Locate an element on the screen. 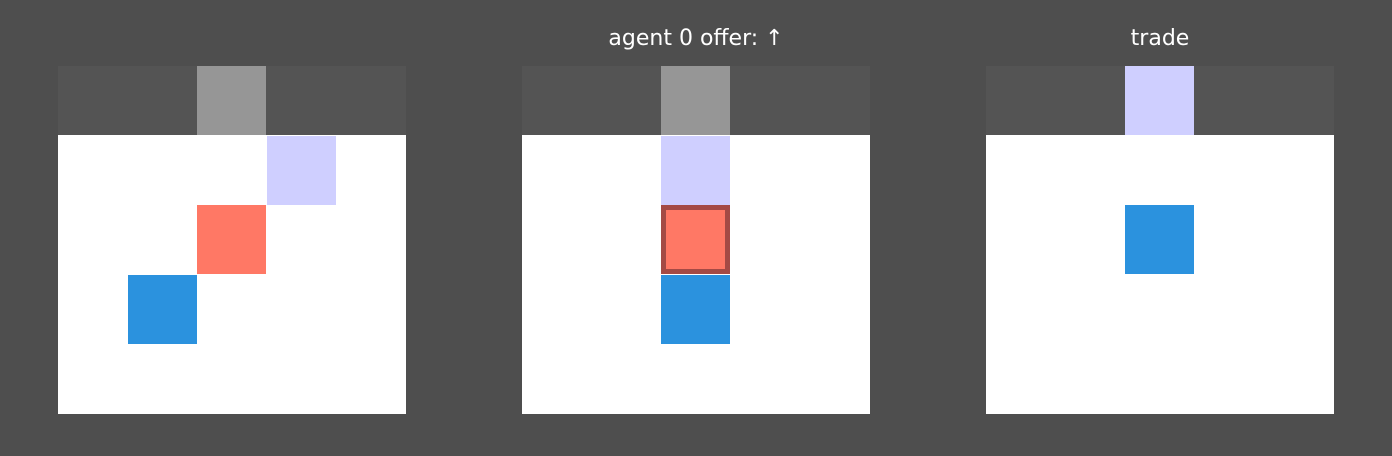  panel-title: agent 0 offer: ↑ is located at coordinates (696, 38).